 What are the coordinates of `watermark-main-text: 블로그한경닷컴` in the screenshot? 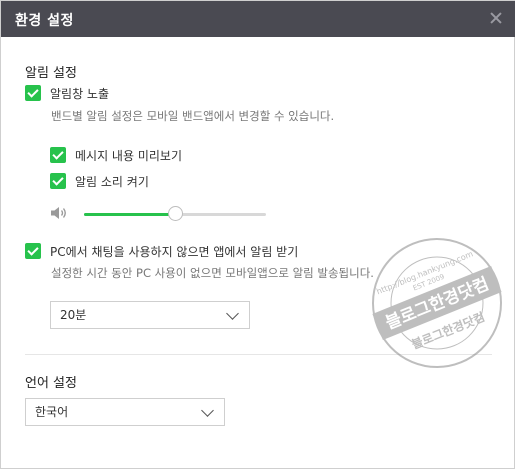 It's located at (436, 303).